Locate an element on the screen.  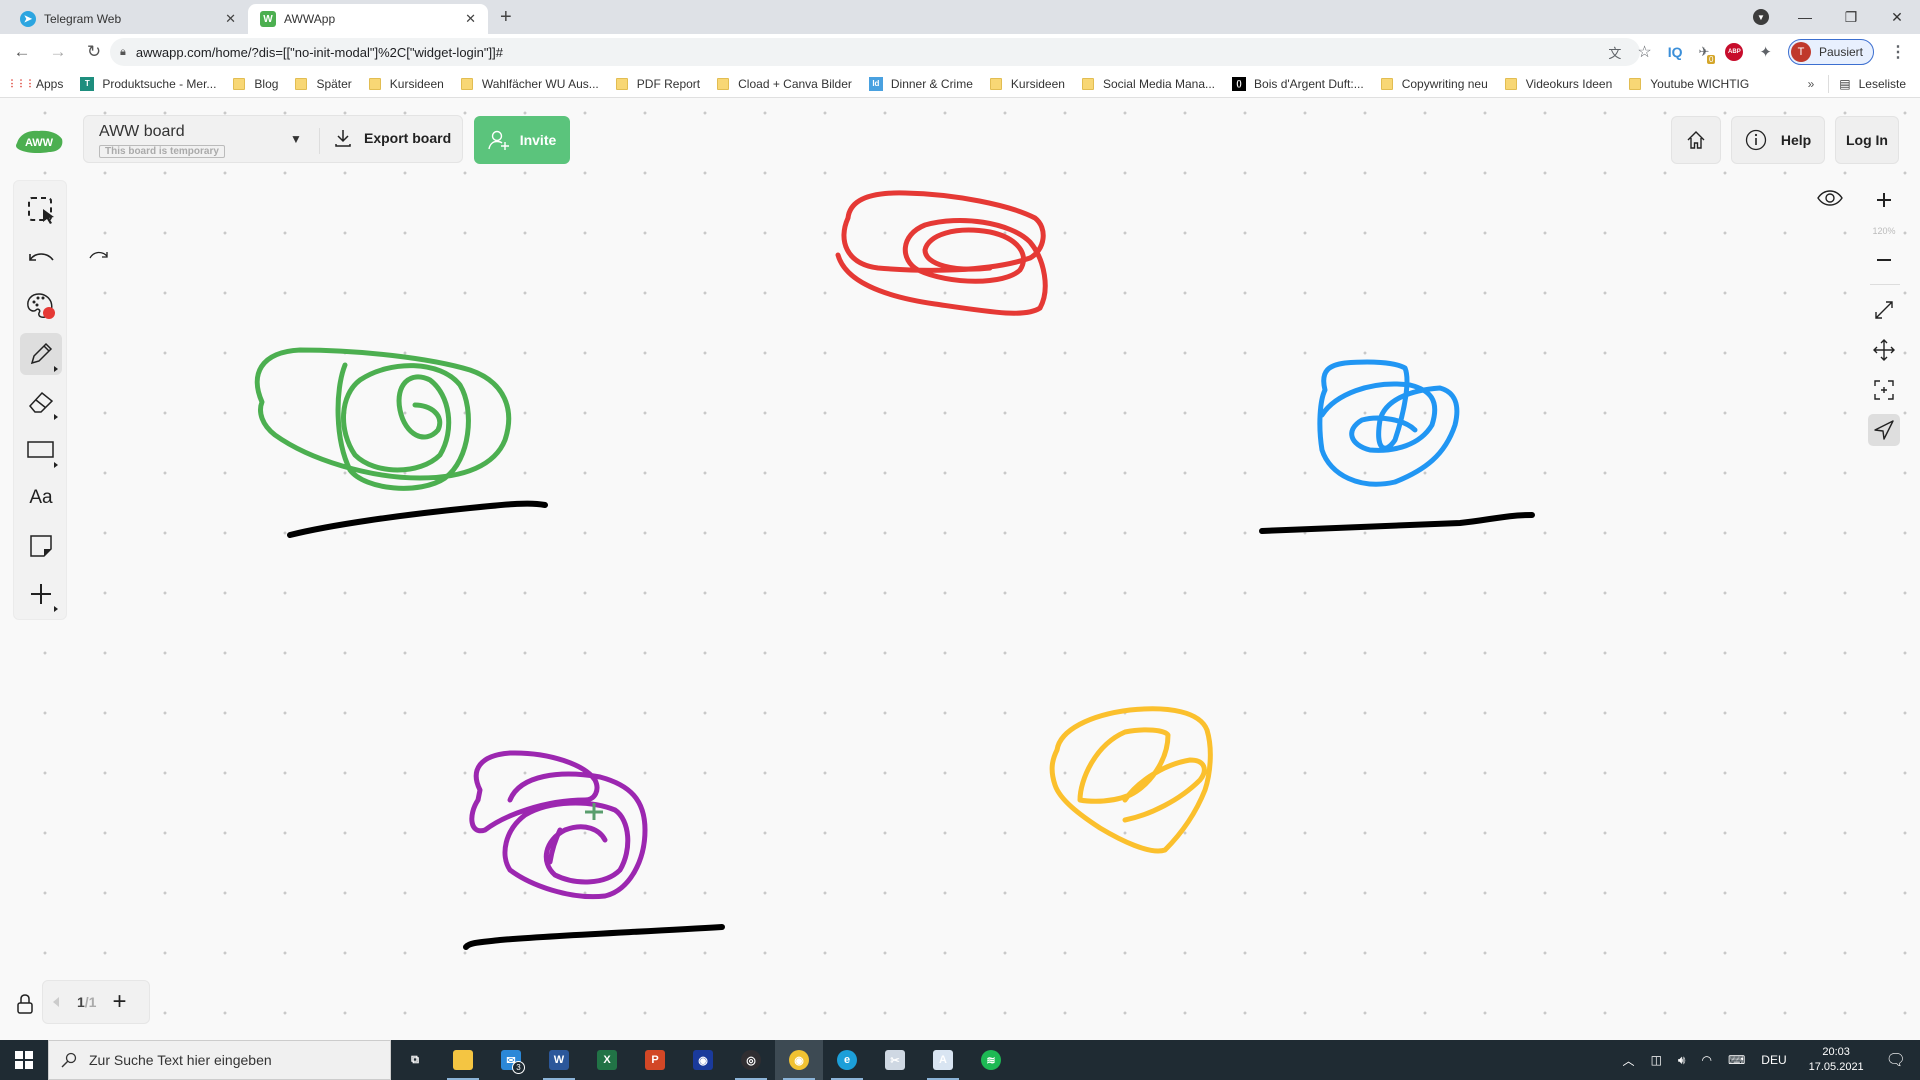
iq-extension-icon: IQ is located at coordinates (1675, 52).